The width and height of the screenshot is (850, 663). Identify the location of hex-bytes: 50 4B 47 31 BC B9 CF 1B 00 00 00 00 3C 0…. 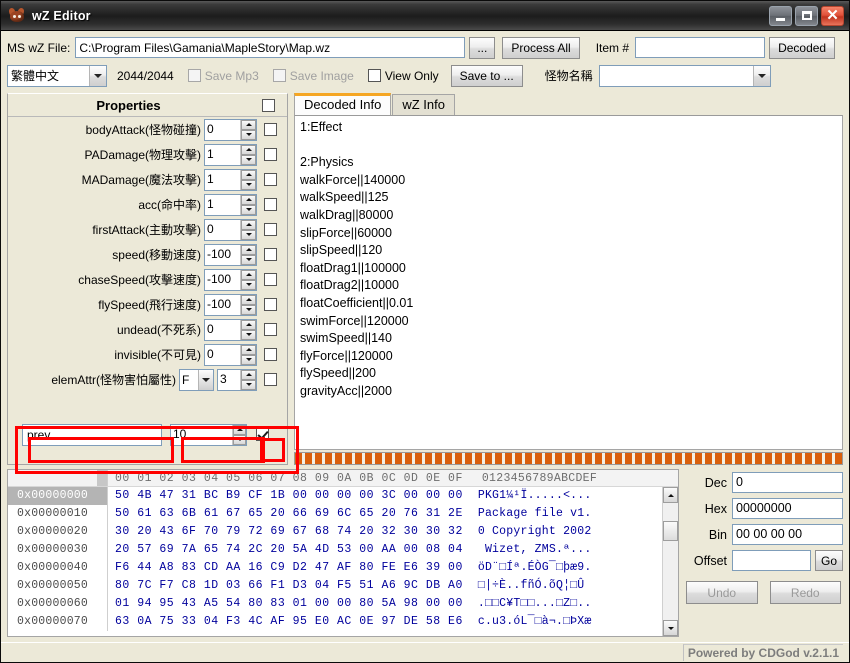
(285, 496).